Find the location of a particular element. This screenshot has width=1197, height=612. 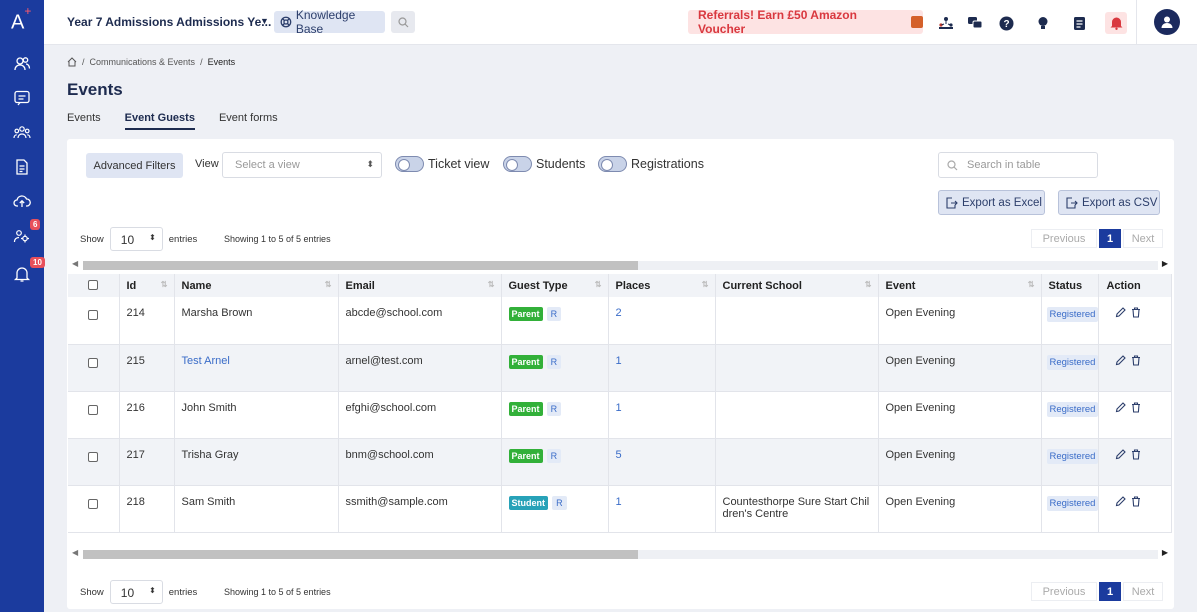

chat-icon is located at coordinates (22, 98).